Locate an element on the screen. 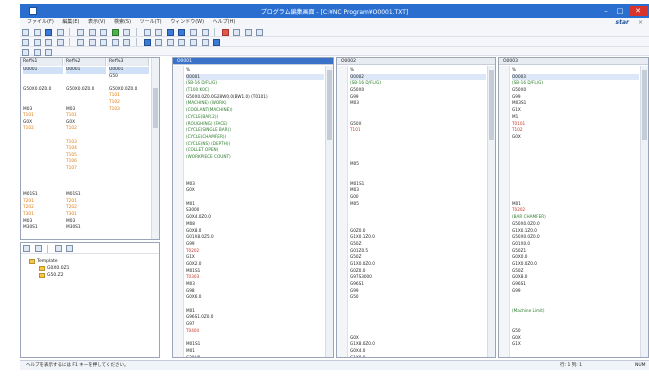 The height and width of the screenshot is (378, 649). info-icon is located at coordinates (260, 32).